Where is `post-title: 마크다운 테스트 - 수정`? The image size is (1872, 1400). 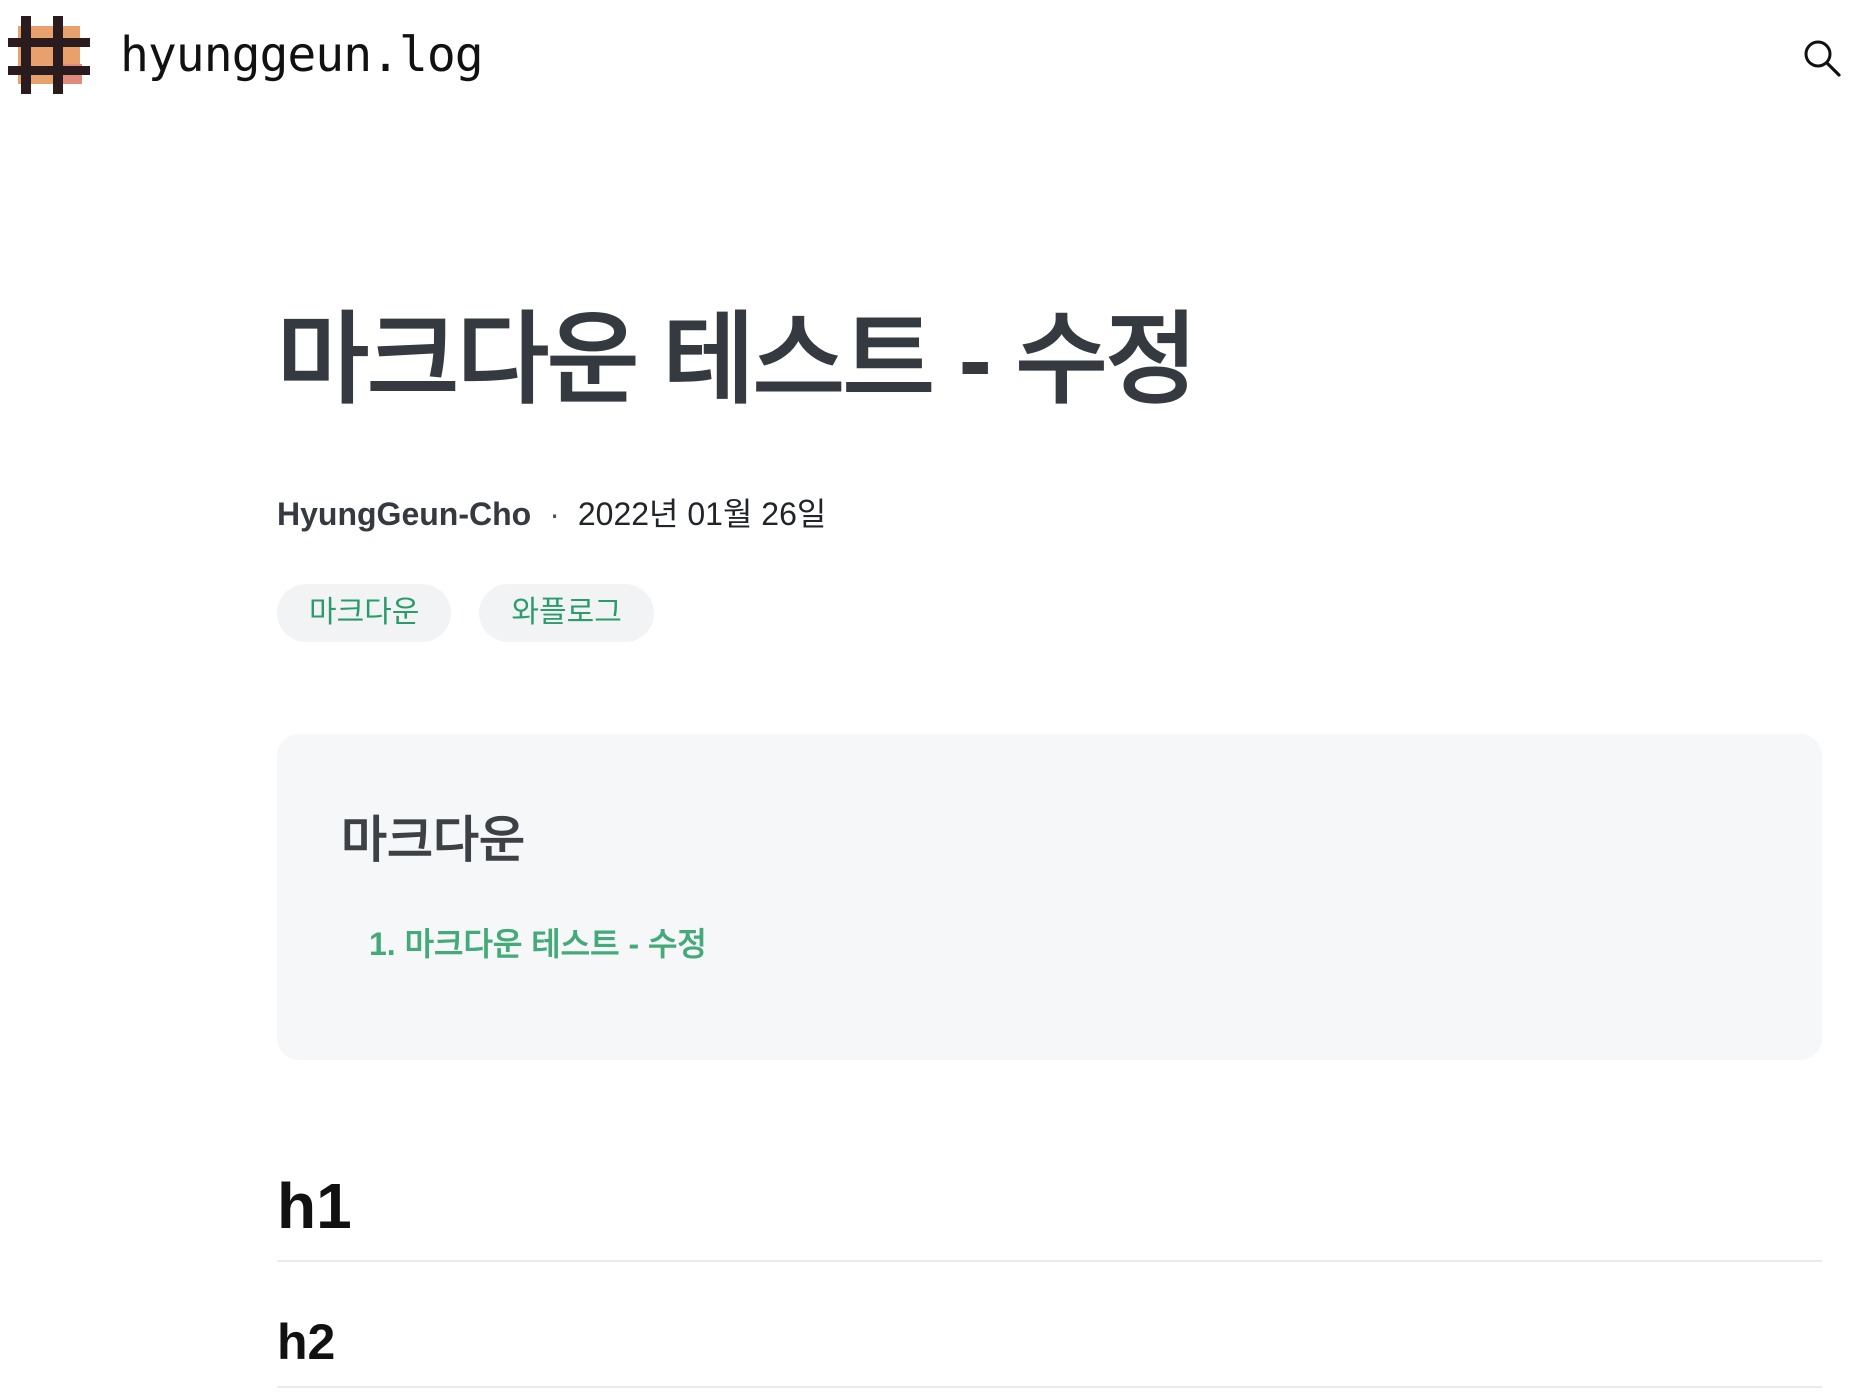
post-title: 마크다운 테스트 - 수정 is located at coordinates (737, 360).